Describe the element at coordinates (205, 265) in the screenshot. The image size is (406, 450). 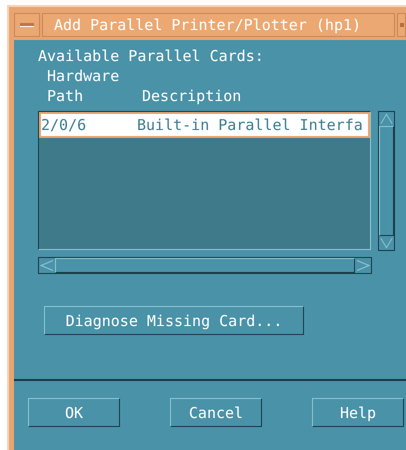
I see `horizontal-scrollbar` at that location.